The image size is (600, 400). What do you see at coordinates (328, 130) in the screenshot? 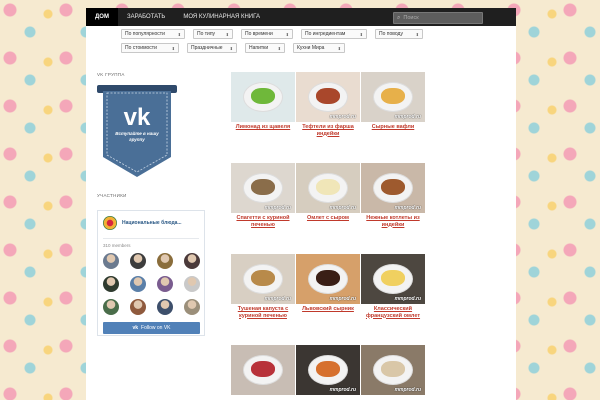
I see `recipe-title-link: Тефтели из фарша индейки` at bounding box center [328, 130].